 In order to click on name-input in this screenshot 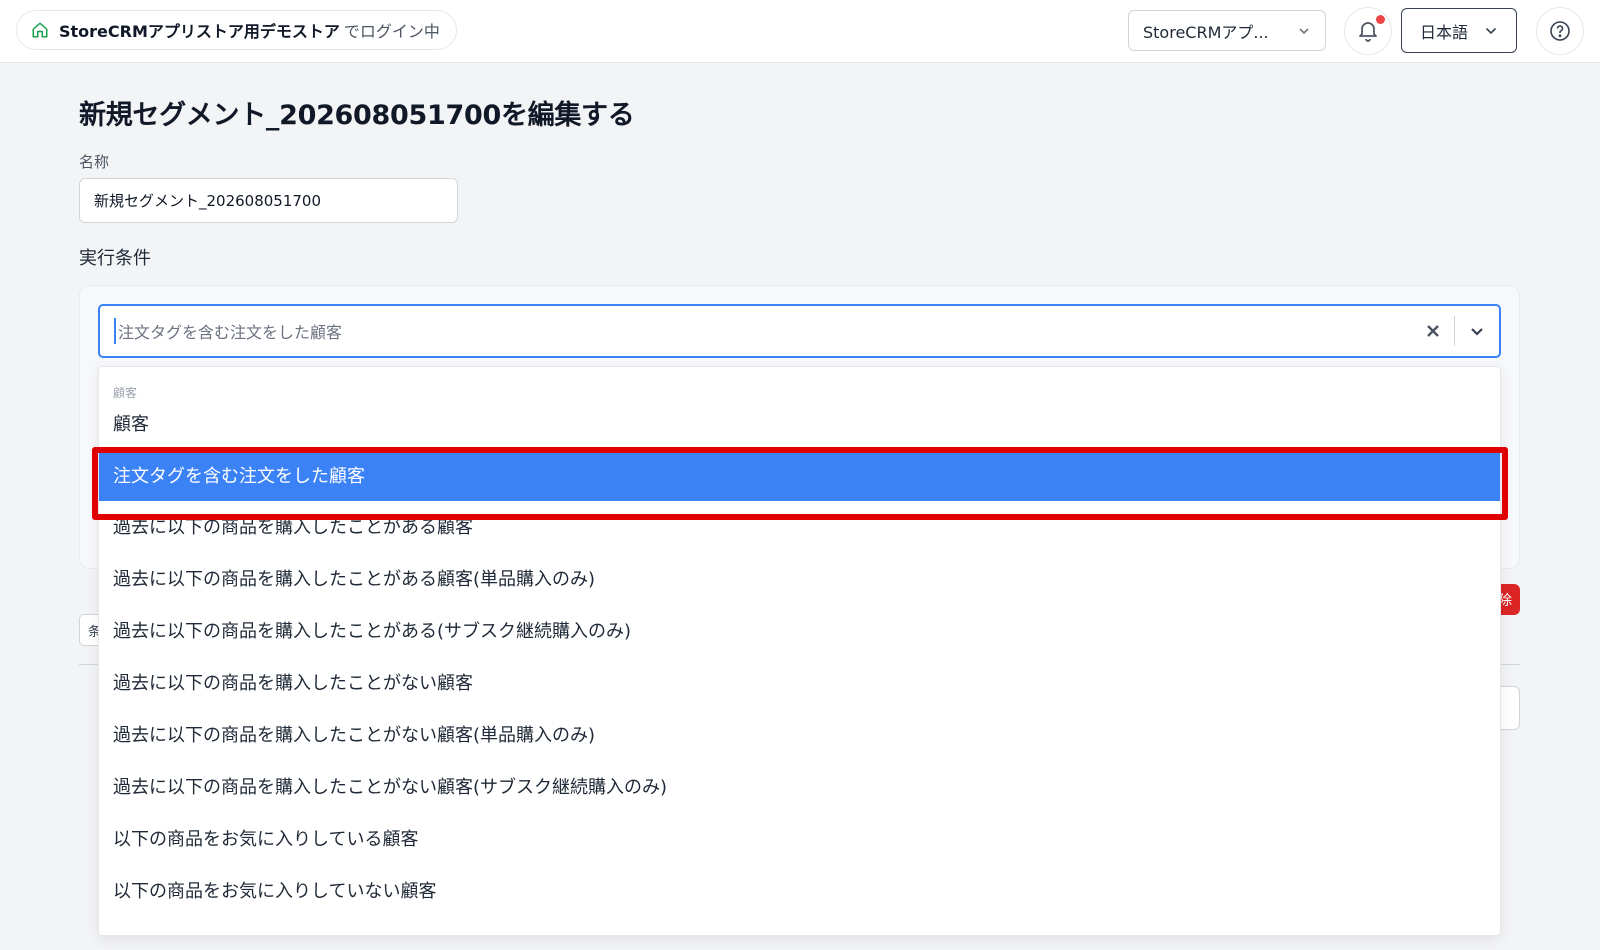, I will do `click(268, 200)`.